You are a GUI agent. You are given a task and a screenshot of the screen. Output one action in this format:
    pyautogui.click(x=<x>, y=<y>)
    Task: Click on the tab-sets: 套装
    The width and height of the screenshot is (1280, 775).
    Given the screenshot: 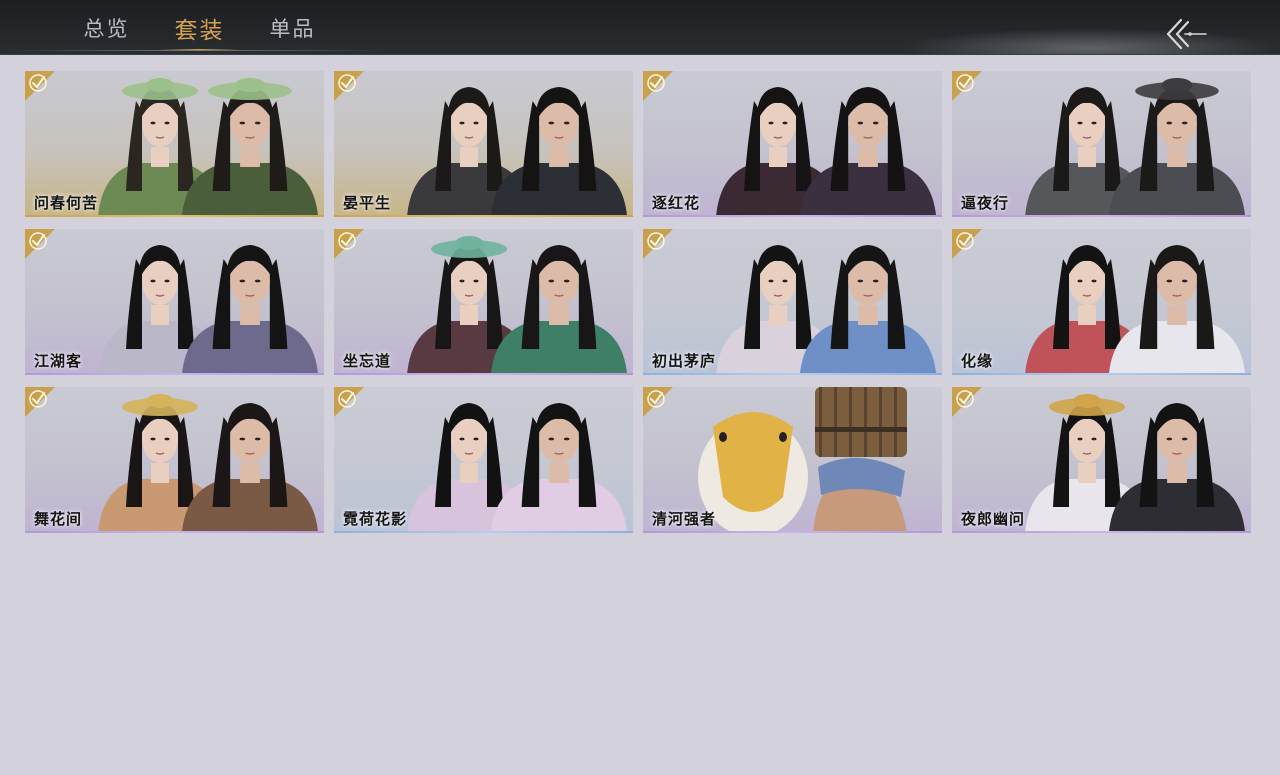 What is the action you would take?
    pyautogui.click(x=199, y=27)
    